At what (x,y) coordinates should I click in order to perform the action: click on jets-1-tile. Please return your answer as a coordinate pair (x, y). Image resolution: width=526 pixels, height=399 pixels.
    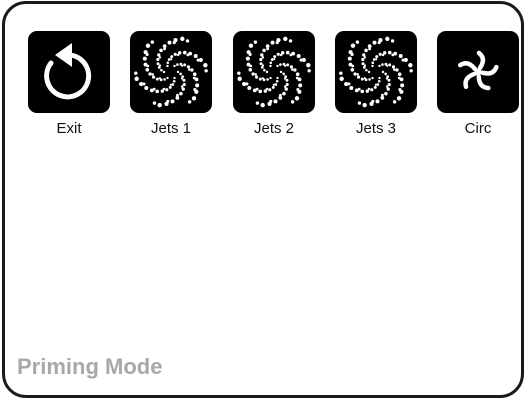
    Looking at the image, I should click on (171, 72).